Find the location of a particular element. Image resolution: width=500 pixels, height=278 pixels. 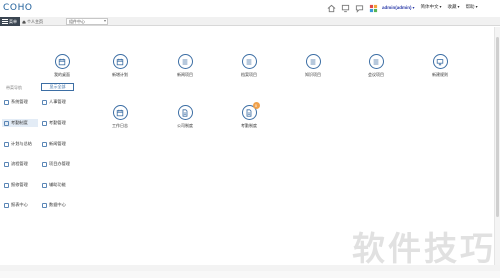

module-label: 公司制度 is located at coordinates (185, 125).